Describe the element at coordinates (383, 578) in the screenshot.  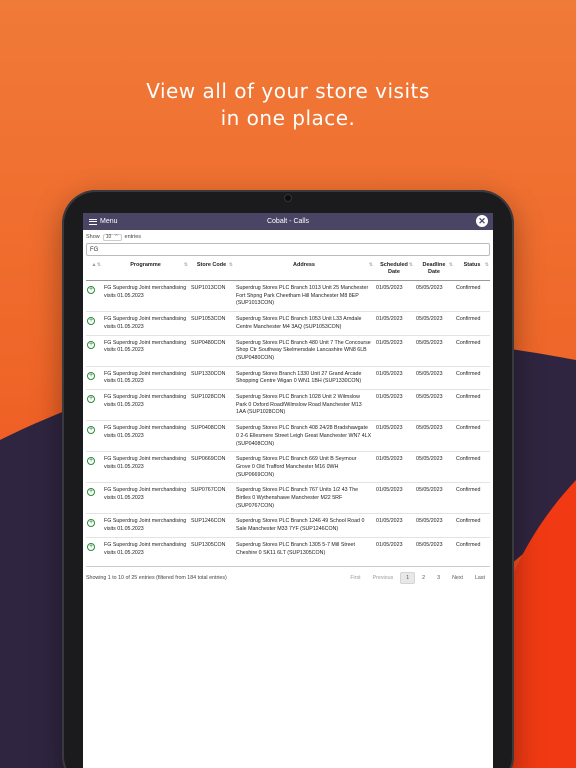
I see `pagination-previous: Previous` at that location.